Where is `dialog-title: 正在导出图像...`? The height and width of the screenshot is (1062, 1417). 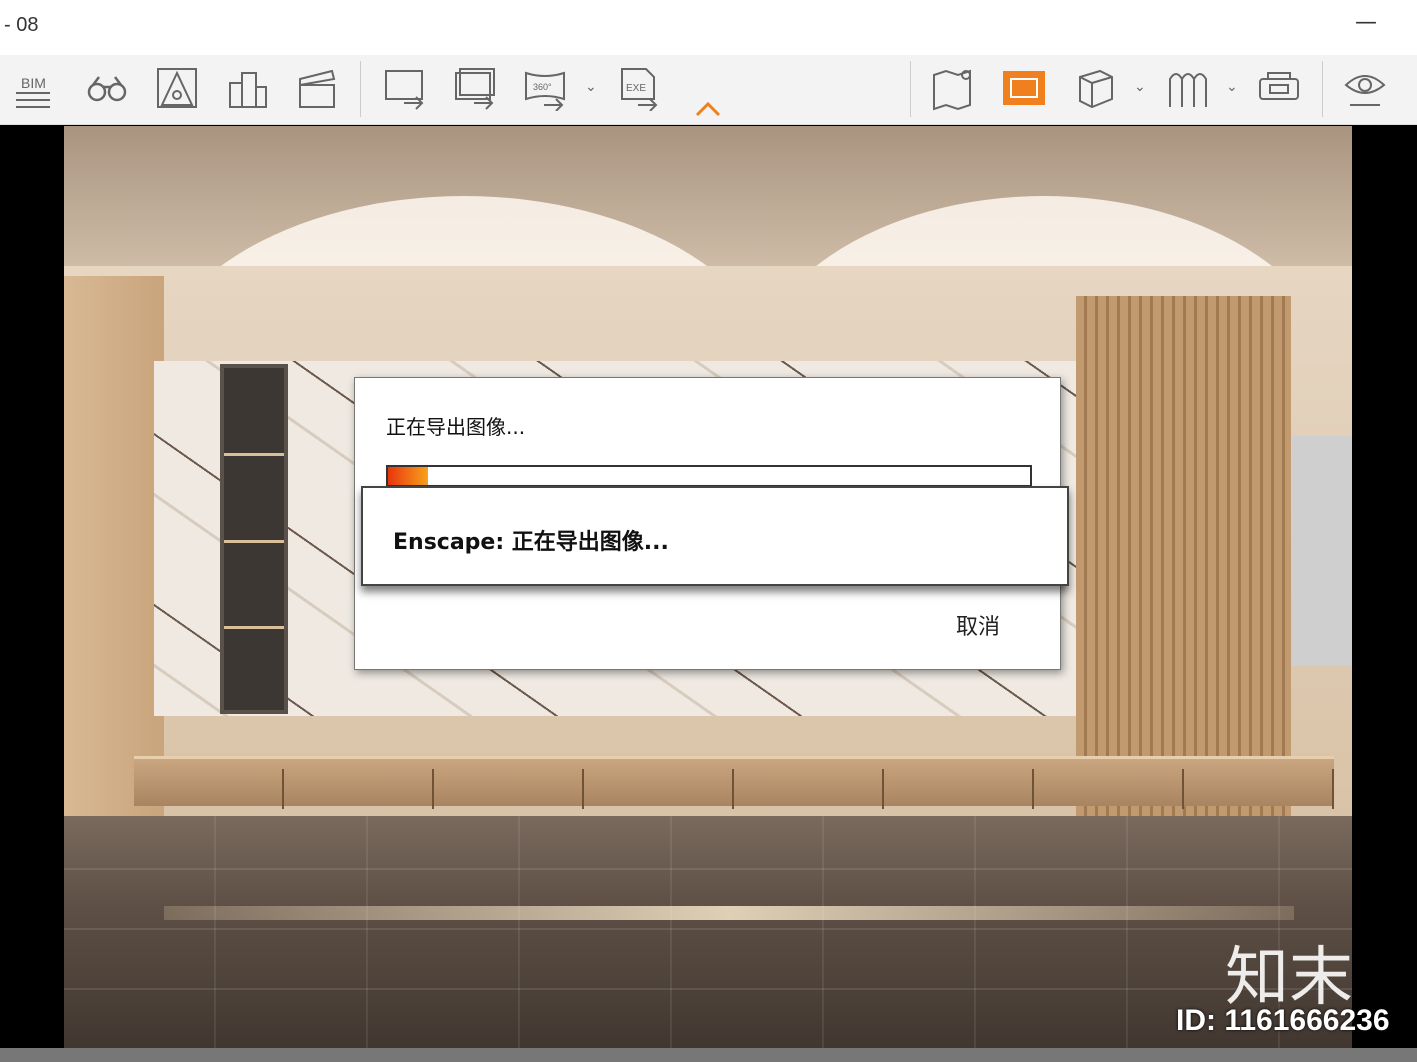
dialog-title: 正在导出图像... is located at coordinates (456, 427).